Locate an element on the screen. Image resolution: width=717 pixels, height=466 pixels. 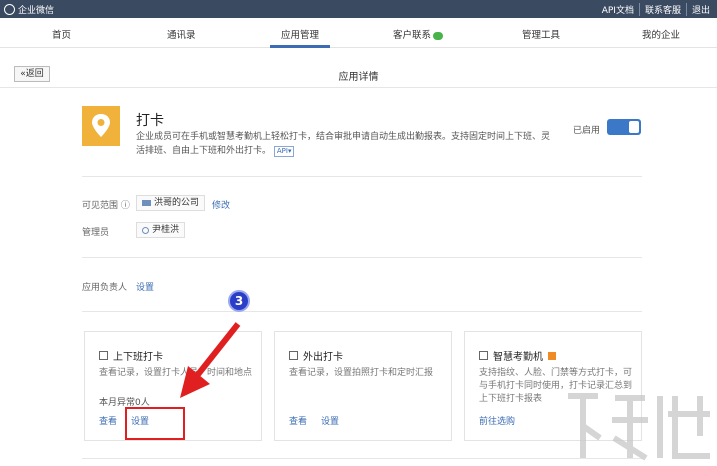
tab-contacts: 通讯录 is located at coordinates (181, 34).